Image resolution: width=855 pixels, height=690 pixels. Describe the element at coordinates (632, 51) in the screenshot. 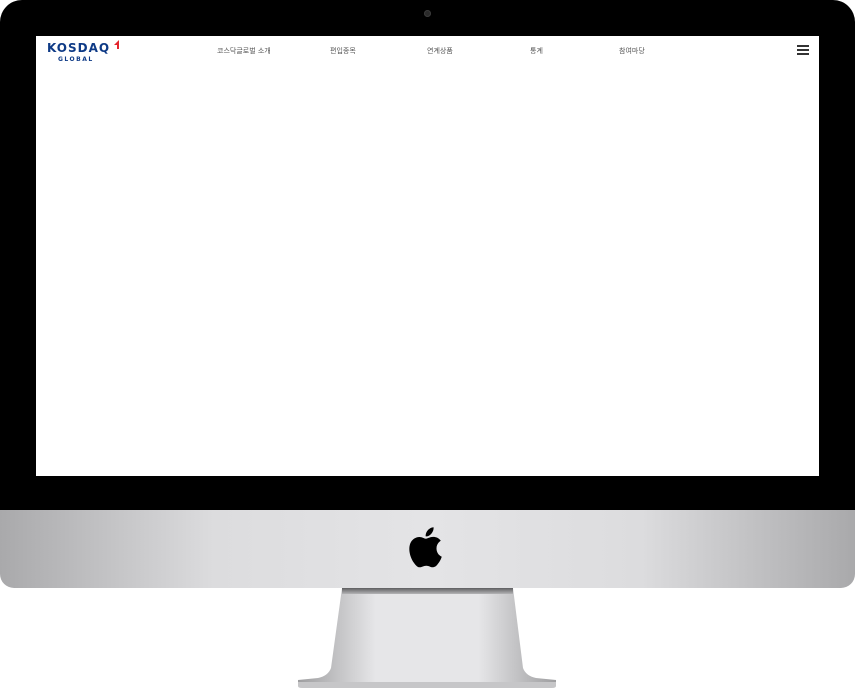

I see `nav-item-participation: 참여마당` at that location.